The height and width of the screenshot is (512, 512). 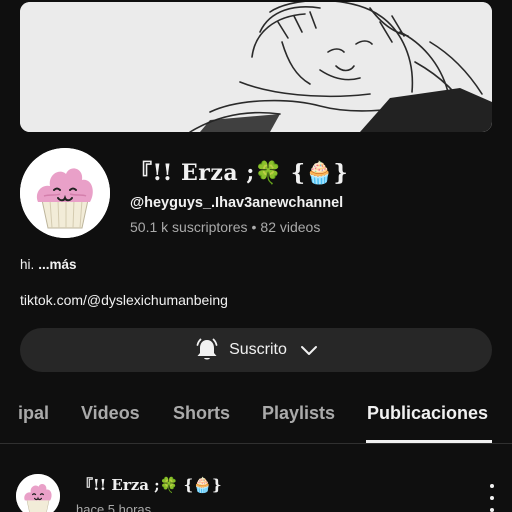 I want to click on video-count: 82 videos, so click(x=290, y=227).